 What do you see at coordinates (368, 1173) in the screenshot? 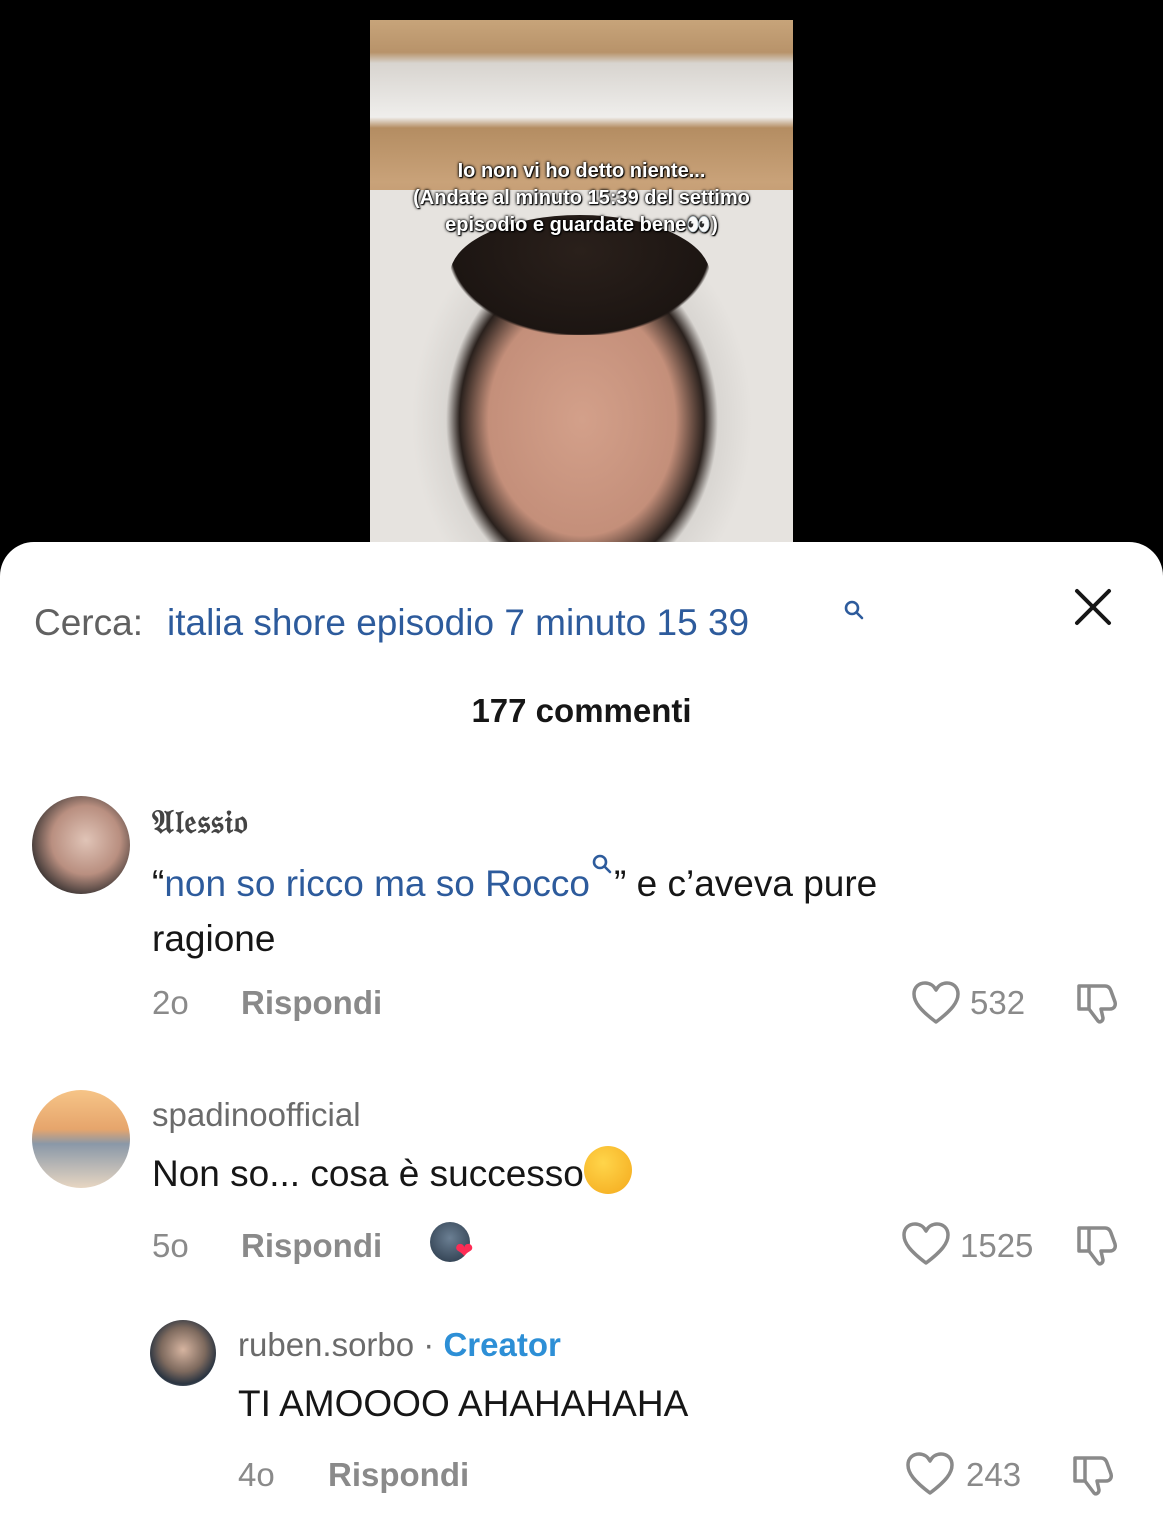
I see `comment-text-body: Non so... cosa è successo` at bounding box center [368, 1173].